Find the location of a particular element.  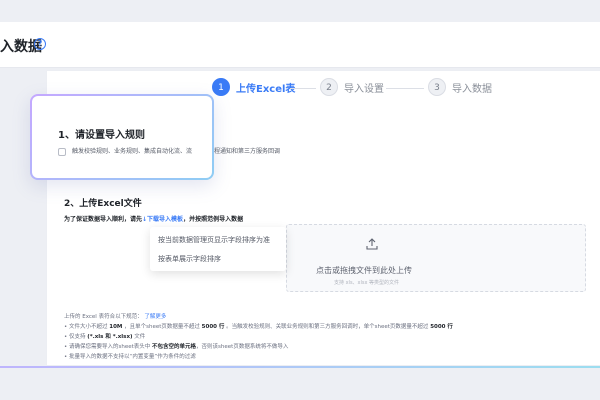

trigger-rules-label: 触发校验规则、业务规则、集成自动化流、流 is located at coordinates (132, 151).